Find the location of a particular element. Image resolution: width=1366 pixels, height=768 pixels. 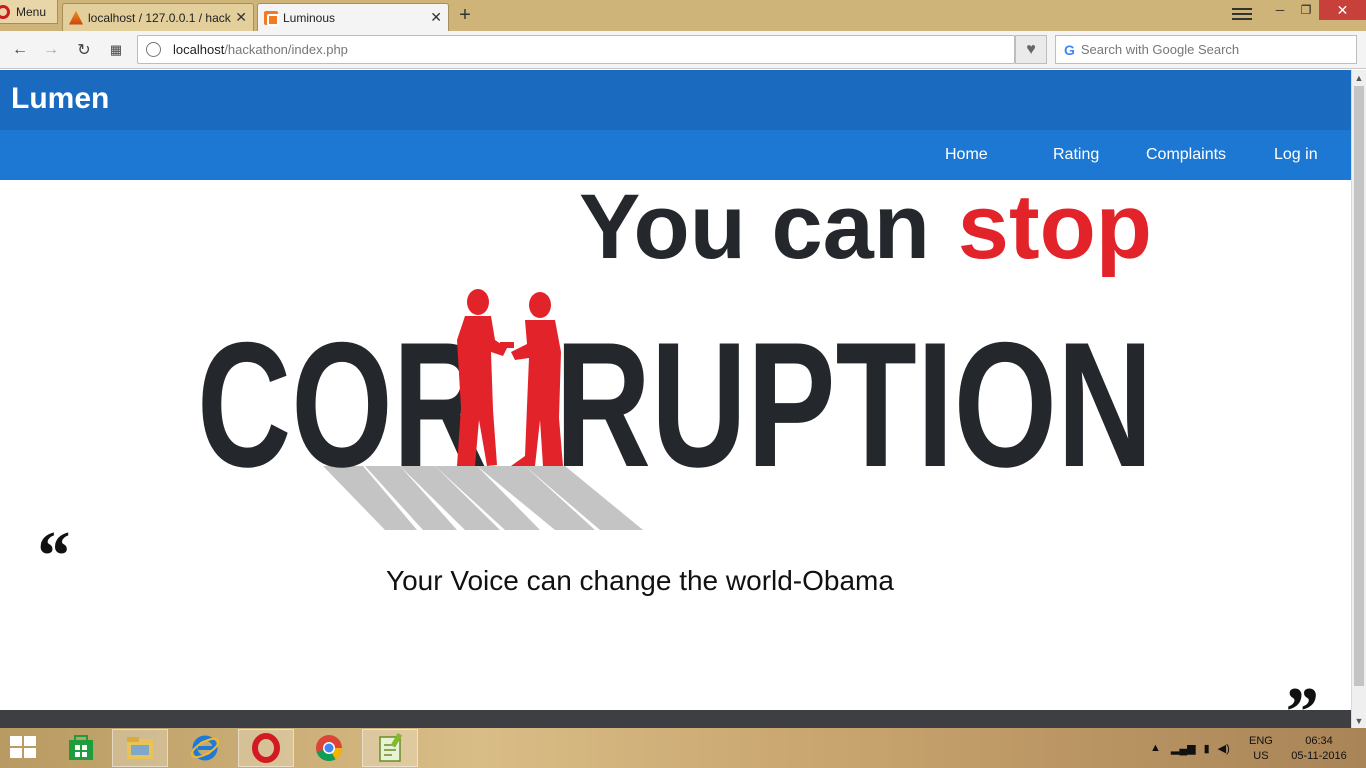

page-footer is located at coordinates (675, 719).